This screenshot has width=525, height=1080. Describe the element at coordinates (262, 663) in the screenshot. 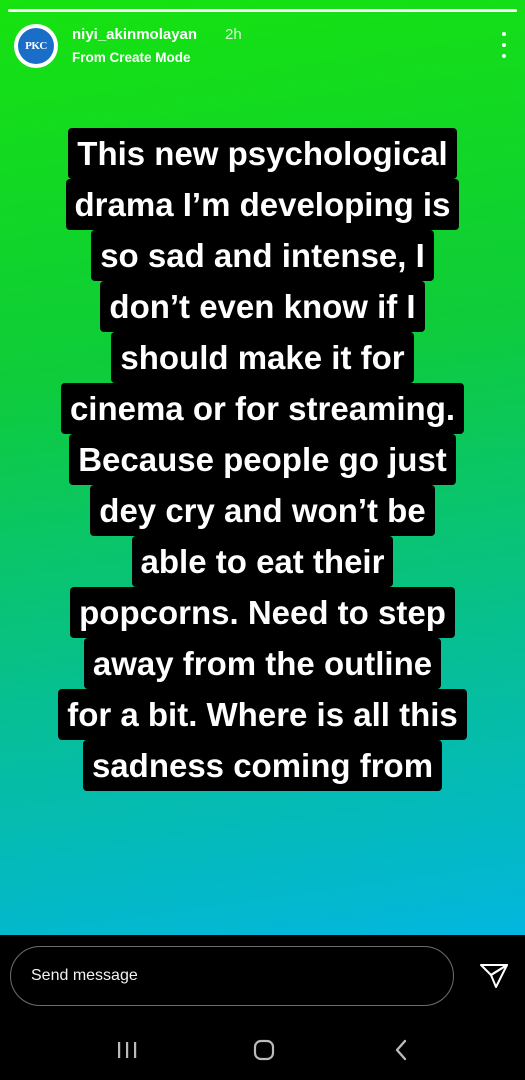

I see `story-text-line: away from the outline` at that location.